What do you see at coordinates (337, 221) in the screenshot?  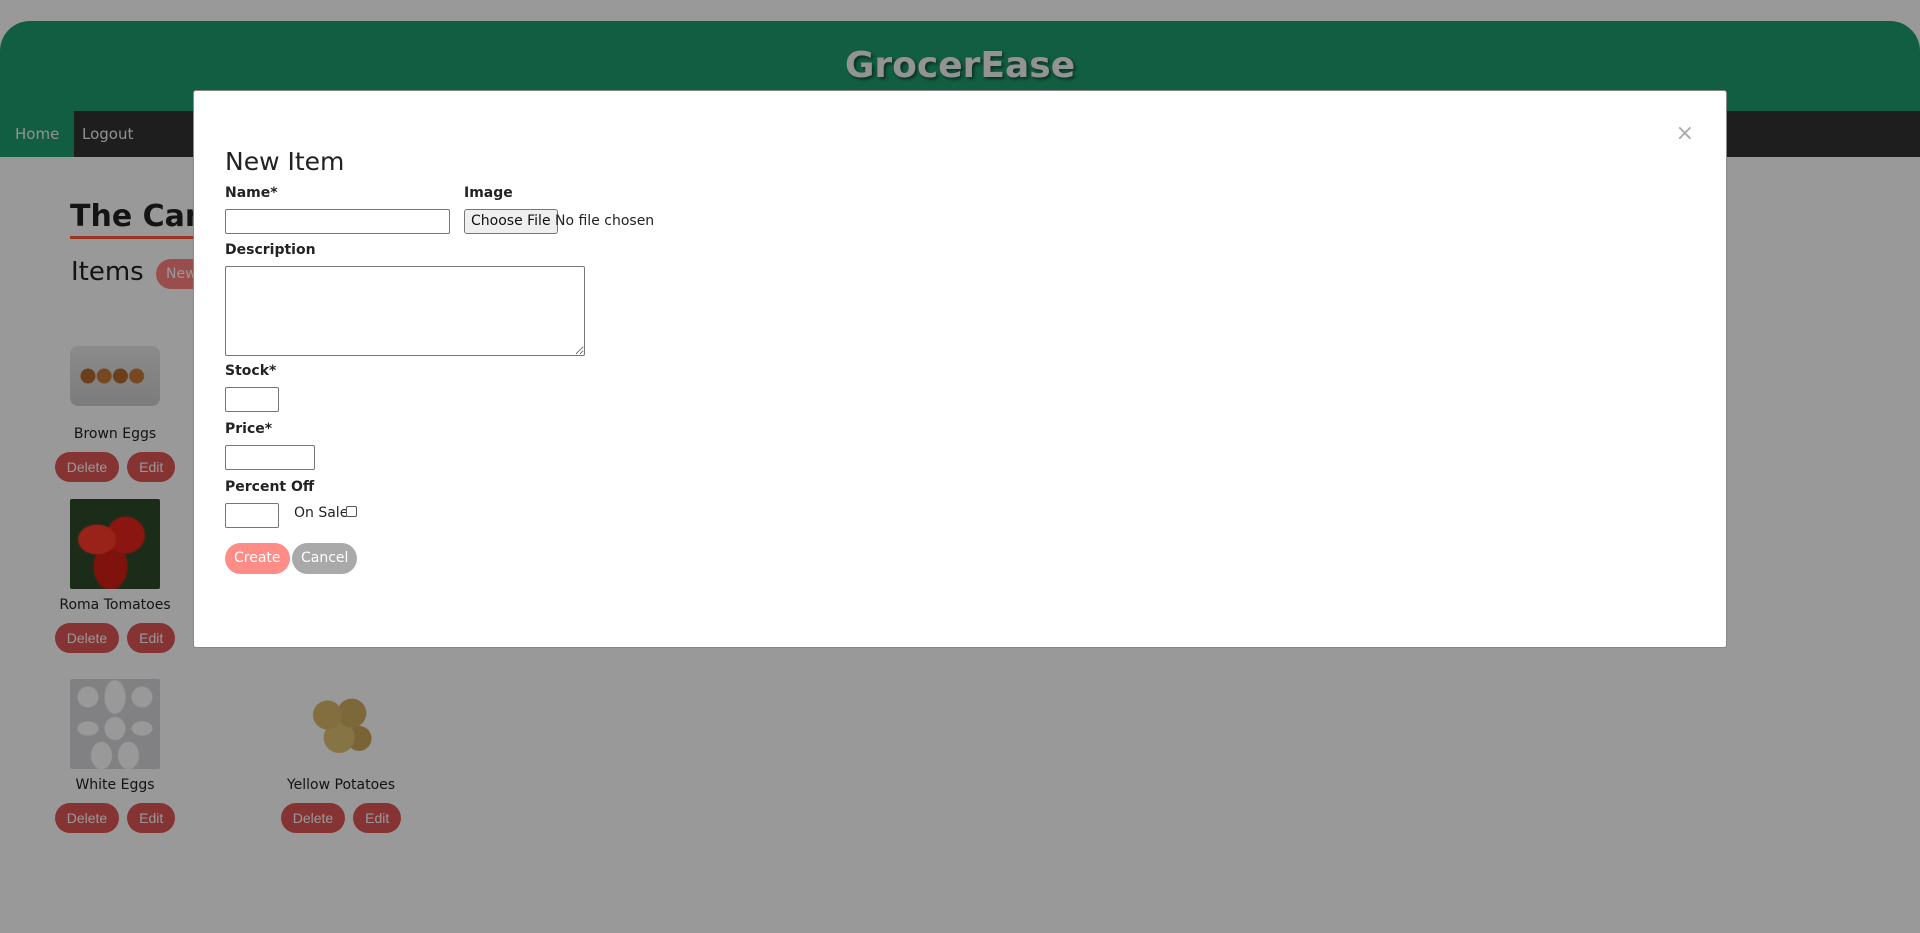 I see `name-field` at bounding box center [337, 221].